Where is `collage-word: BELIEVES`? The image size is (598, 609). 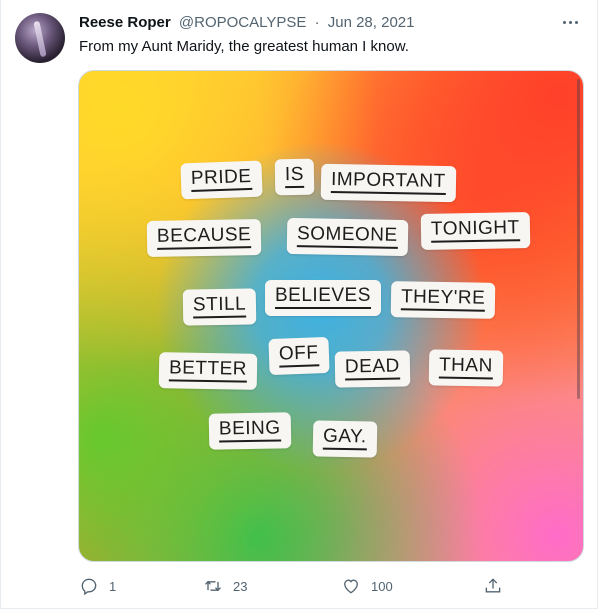
collage-word: BELIEVES is located at coordinates (323, 298).